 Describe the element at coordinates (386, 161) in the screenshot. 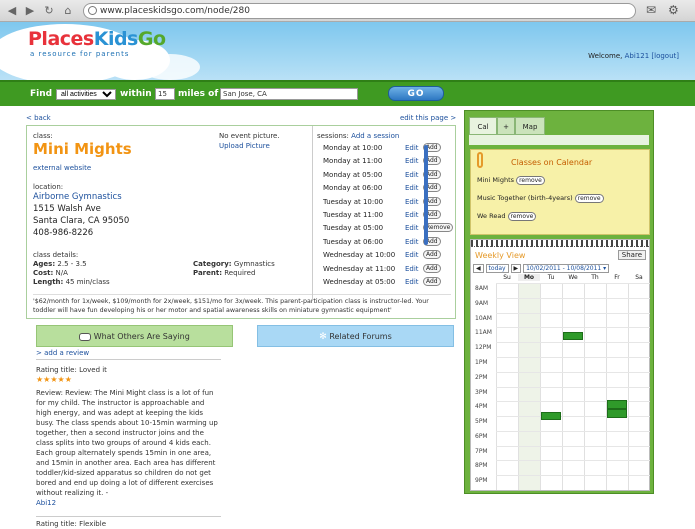

I see `session-row: Monday at 11:00 Edit Add` at that location.